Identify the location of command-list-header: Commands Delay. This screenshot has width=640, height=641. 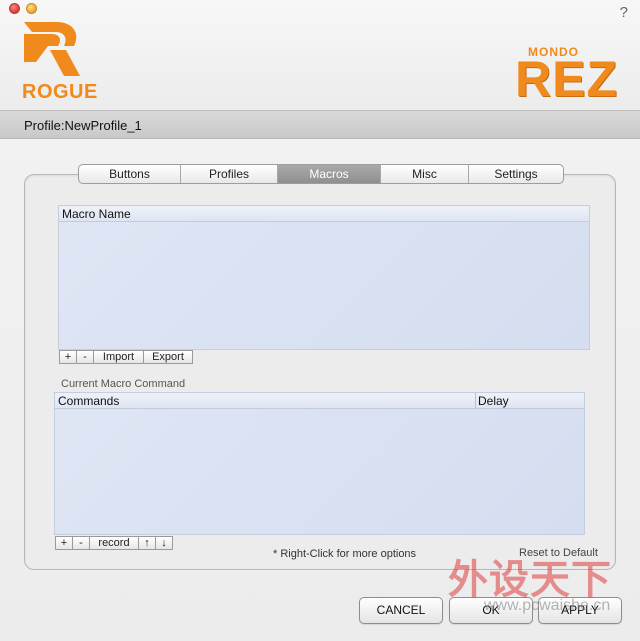
(319, 401).